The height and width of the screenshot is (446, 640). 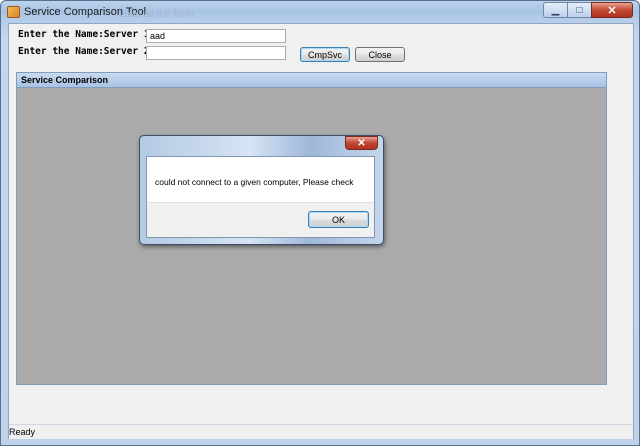 I want to click on compare-services-button: CmpSvc, so click(x=325, y=54).